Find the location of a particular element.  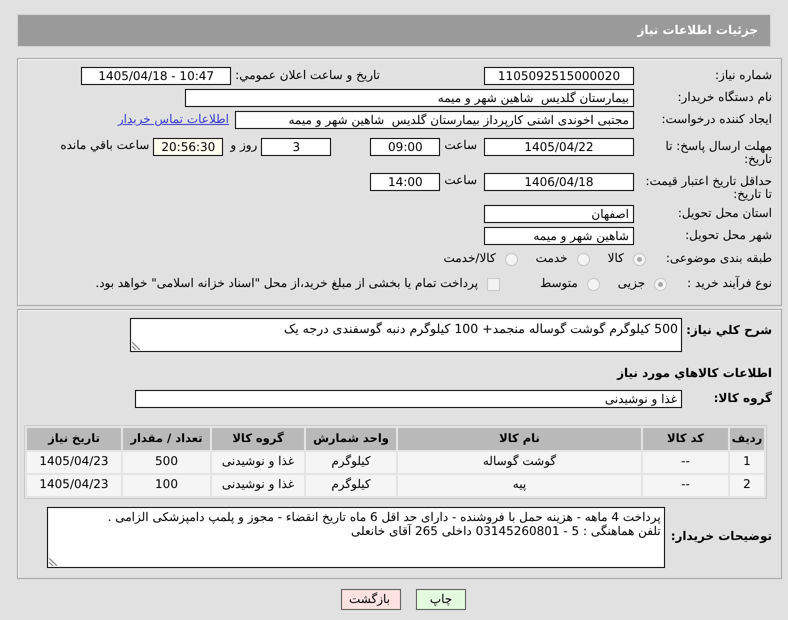

radio-label: کالا is located at coordinates (616, 259).